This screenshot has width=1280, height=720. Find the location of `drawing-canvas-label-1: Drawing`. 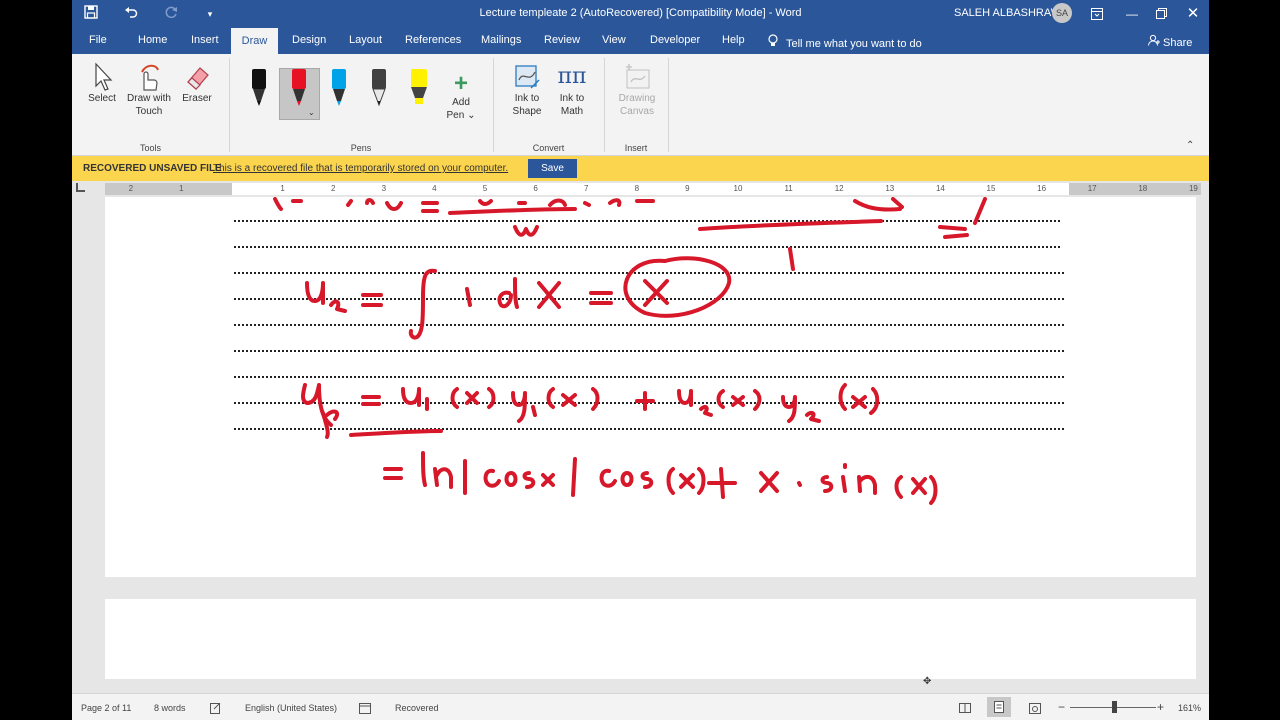

drawing-canvas-label-1: Drawing is located at coordinates (637, 98).